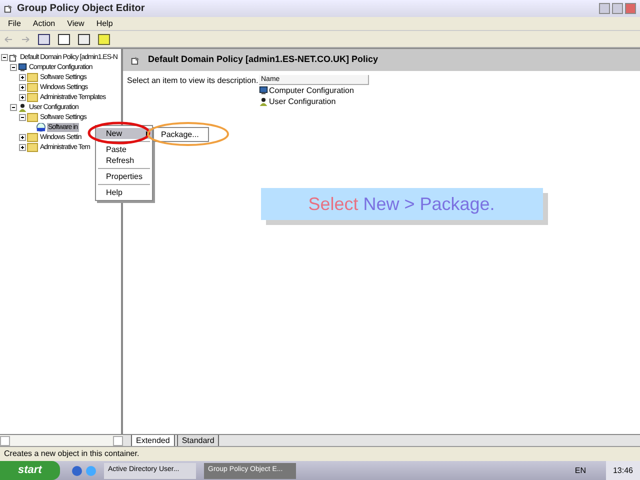 The image size is (640, 480). What do you see at coordinates (124, 149) in the screenshot?
I see `menu-option: Paste` at bounding box center [124, 149].